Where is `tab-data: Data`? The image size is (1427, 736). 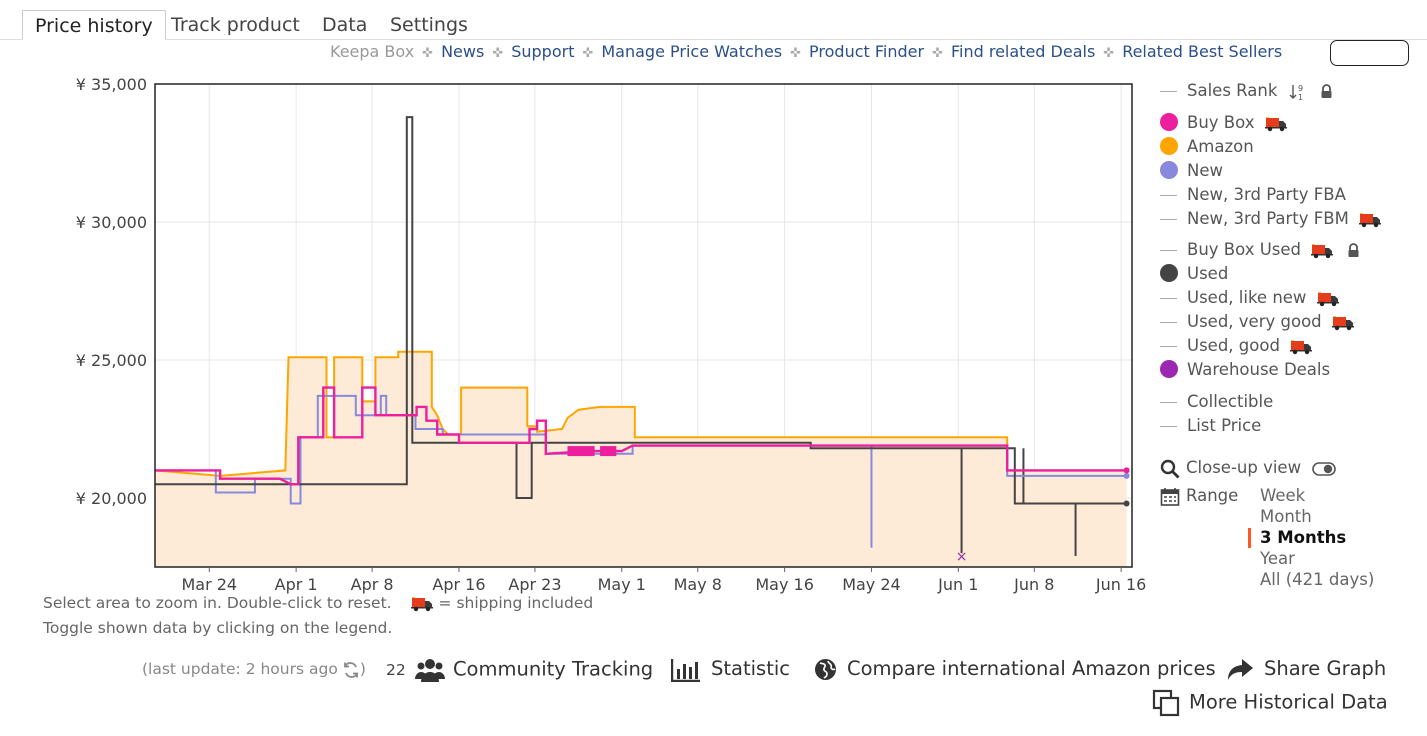 tab-data: Data is located at coordinates (344, 25).